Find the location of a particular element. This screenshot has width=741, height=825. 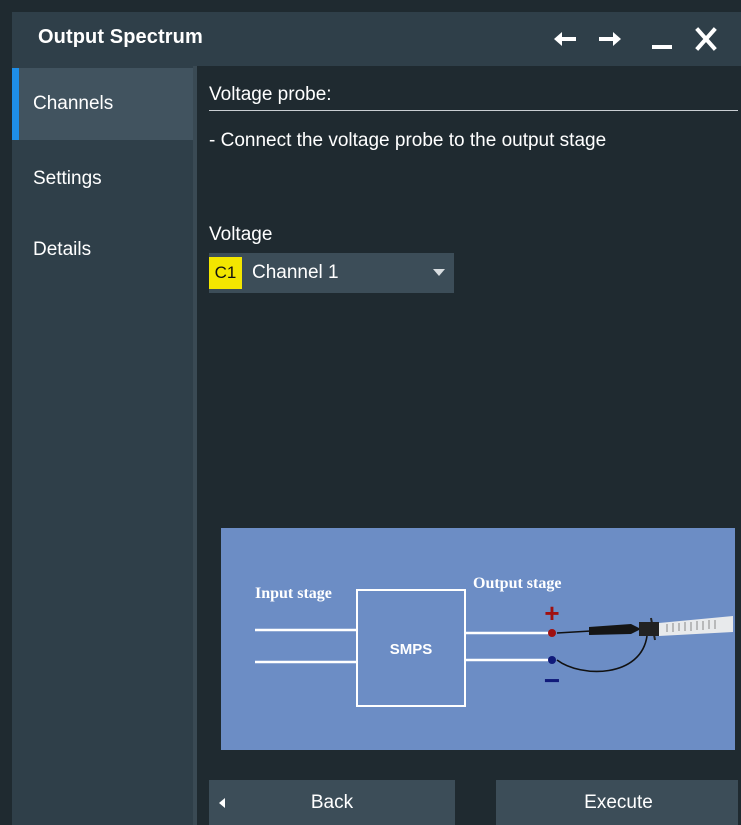

title-bar: Output Spectrum is located at coordinates (376, 39).